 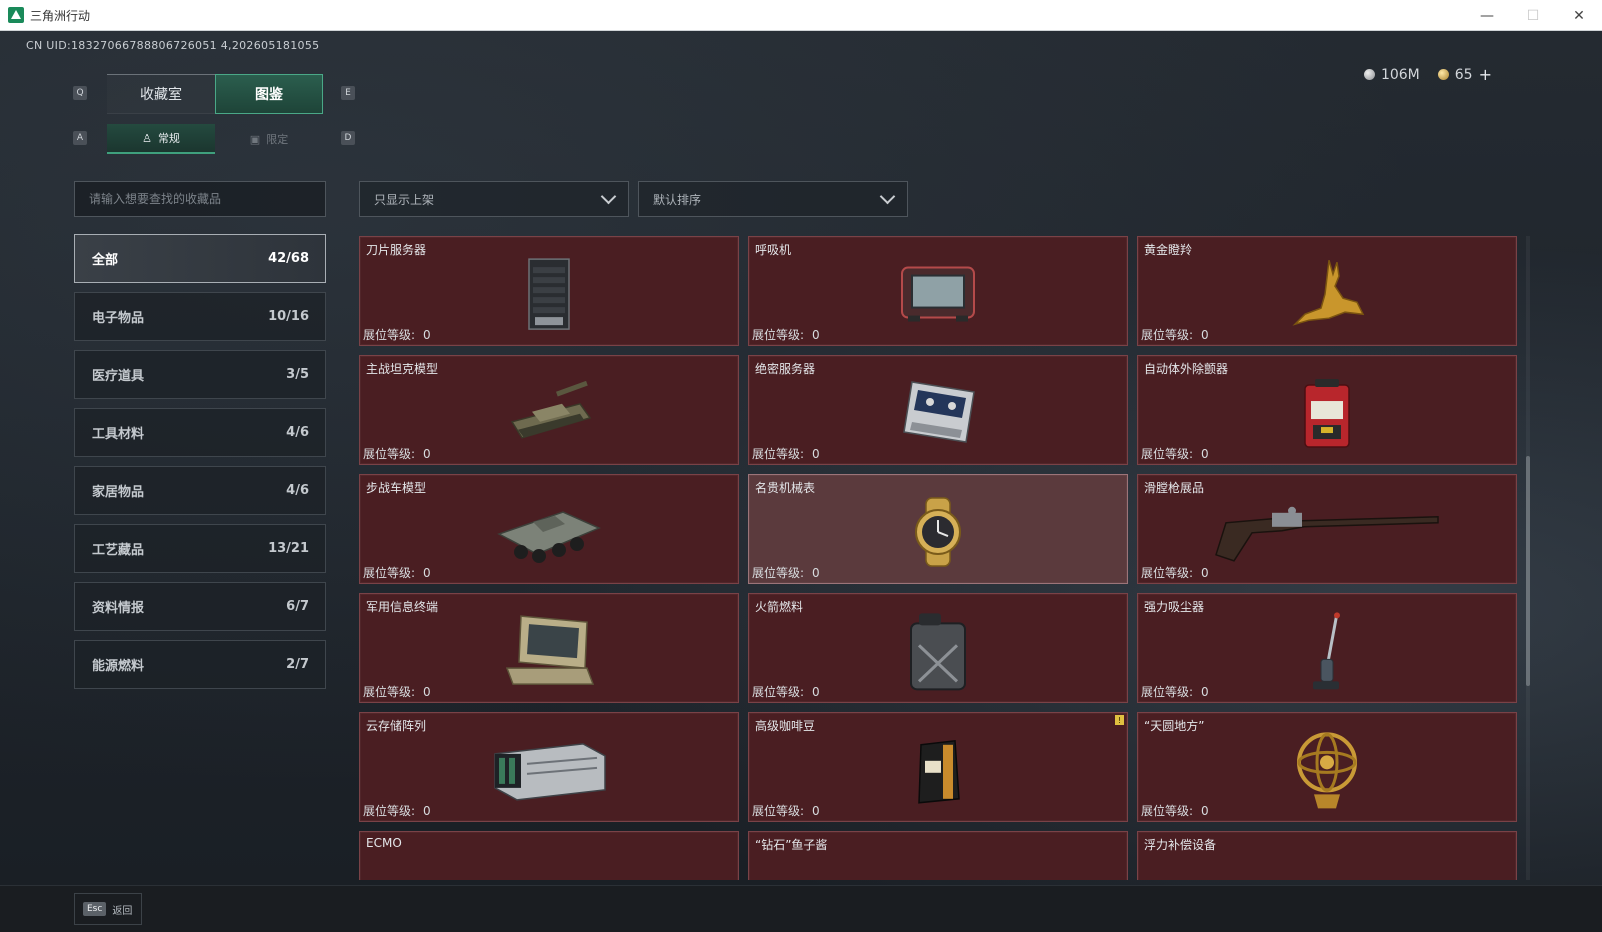 I want to click on category-count: 6/7, so click(x=297, y=606).